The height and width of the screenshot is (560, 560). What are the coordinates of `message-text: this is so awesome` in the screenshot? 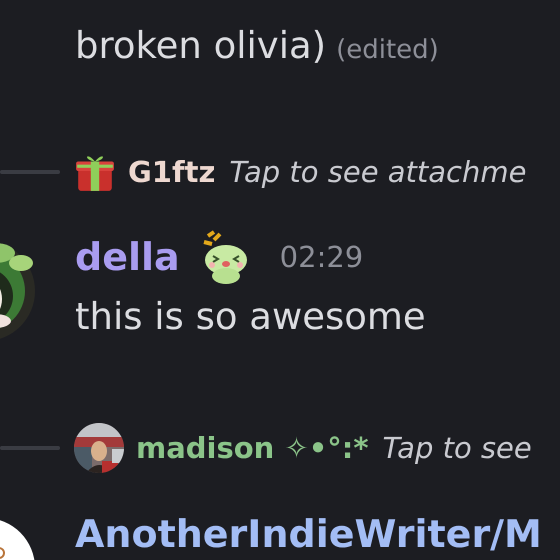 It's located at (251, 316).